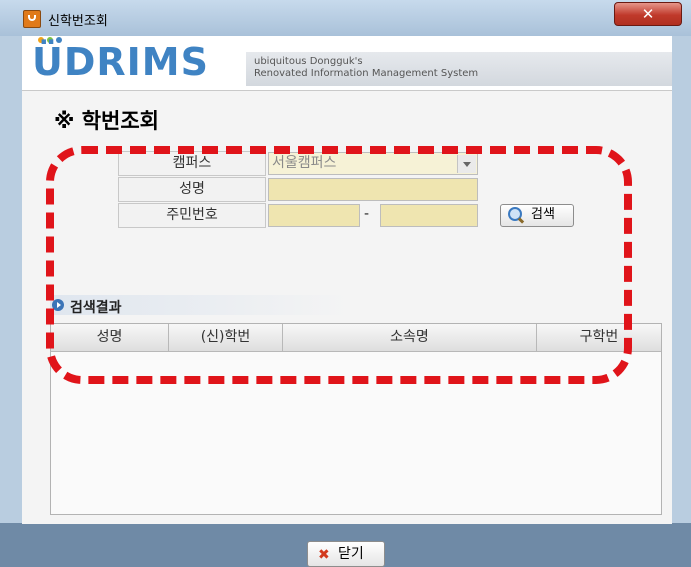 The image size is (691, 567). What do you see at coordinates (324, 555) in the screenshot?
I see `close-icon: ✖` at bounding box center [324, 555].